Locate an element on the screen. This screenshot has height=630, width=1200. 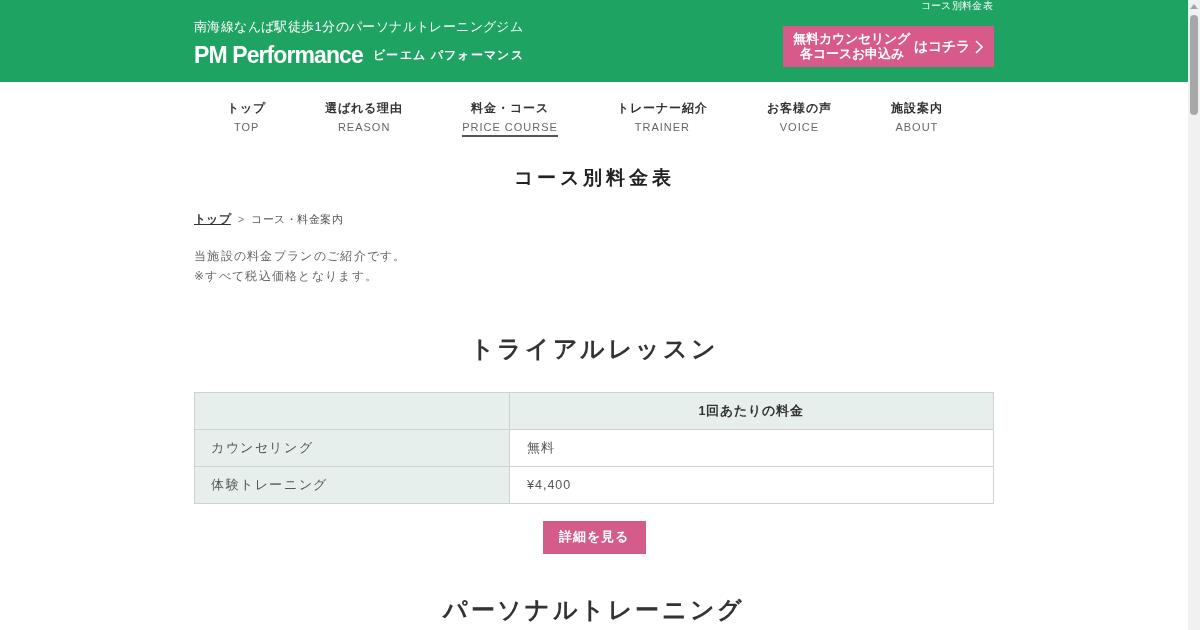
nav-link: 料金・コース PRICE COURSE is located at coordinates (510, 118).